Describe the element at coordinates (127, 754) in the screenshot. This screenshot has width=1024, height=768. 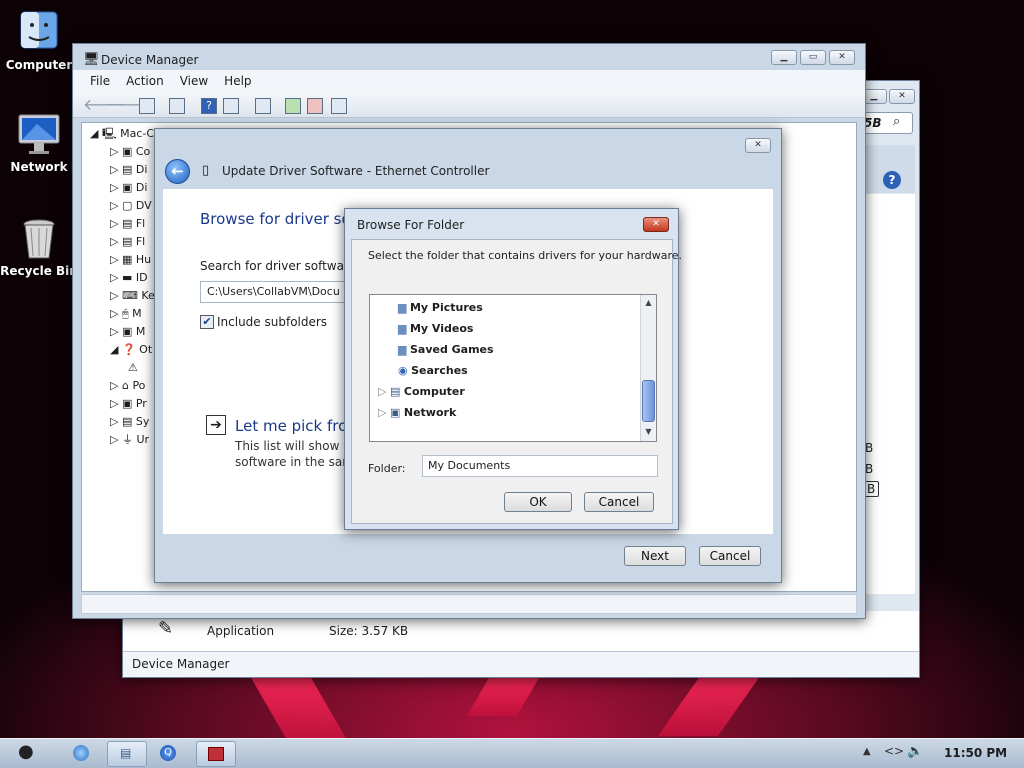
I see `taskbar-item-explorer: ▤` at that location.